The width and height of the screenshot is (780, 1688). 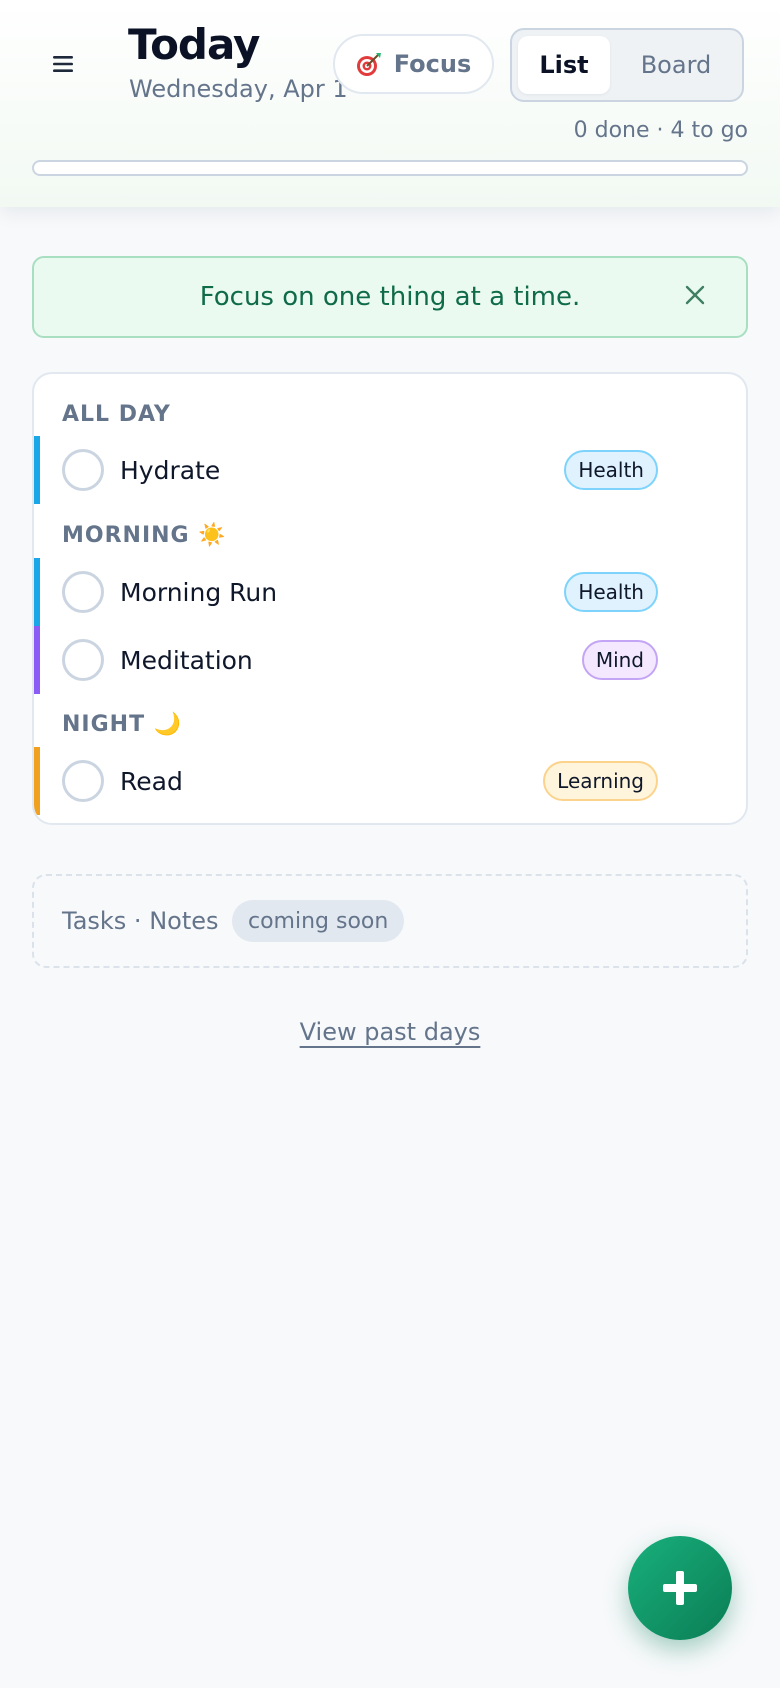 I want to click on habit-row: Hydrate Health, so click(x=390, y=470).